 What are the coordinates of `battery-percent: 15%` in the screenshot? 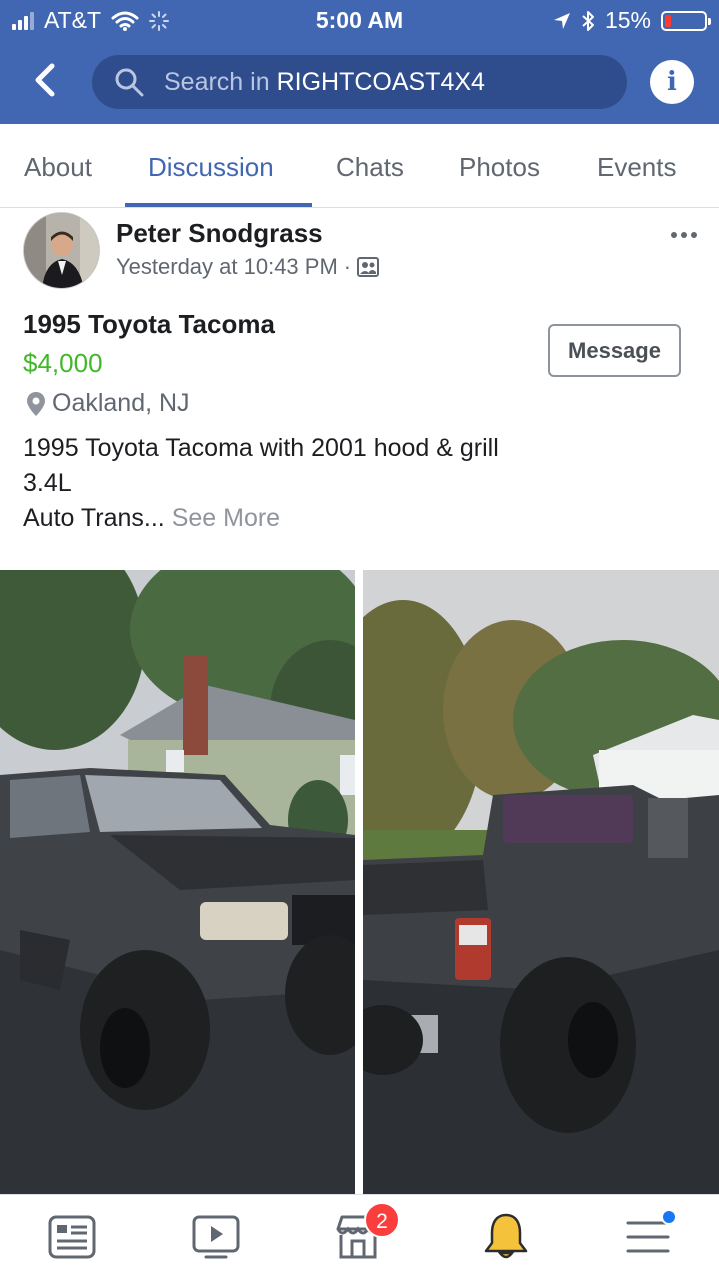 It's located at (627, 20).